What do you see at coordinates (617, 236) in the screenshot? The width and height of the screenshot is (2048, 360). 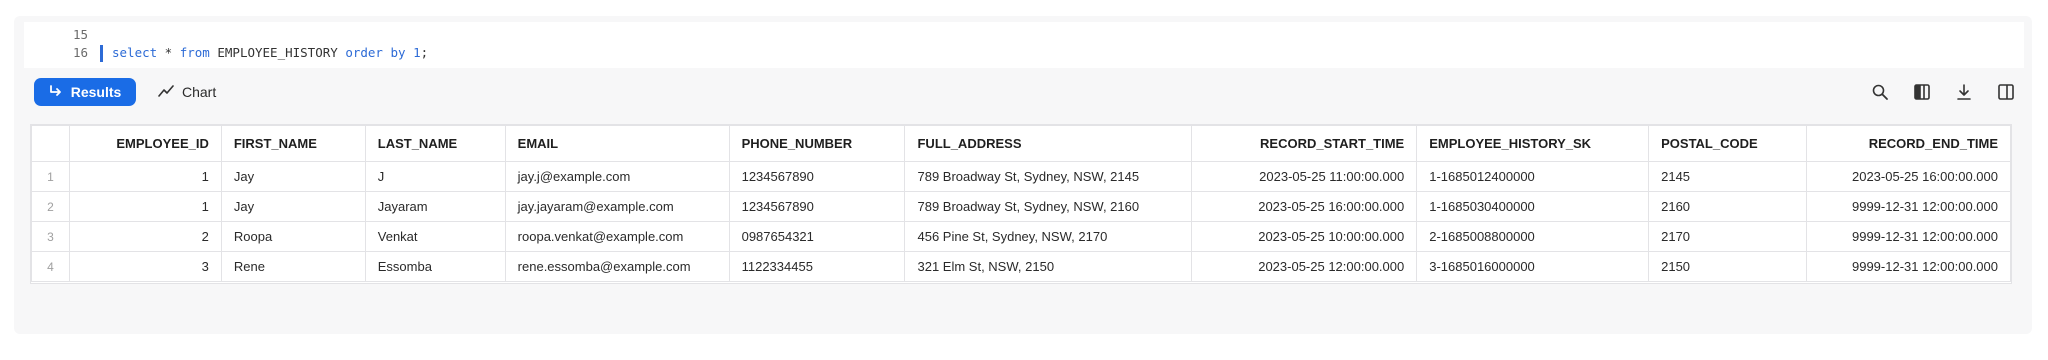 I see `table-cell: roopa.venkat@example.com` at bounding box center [617, 236].